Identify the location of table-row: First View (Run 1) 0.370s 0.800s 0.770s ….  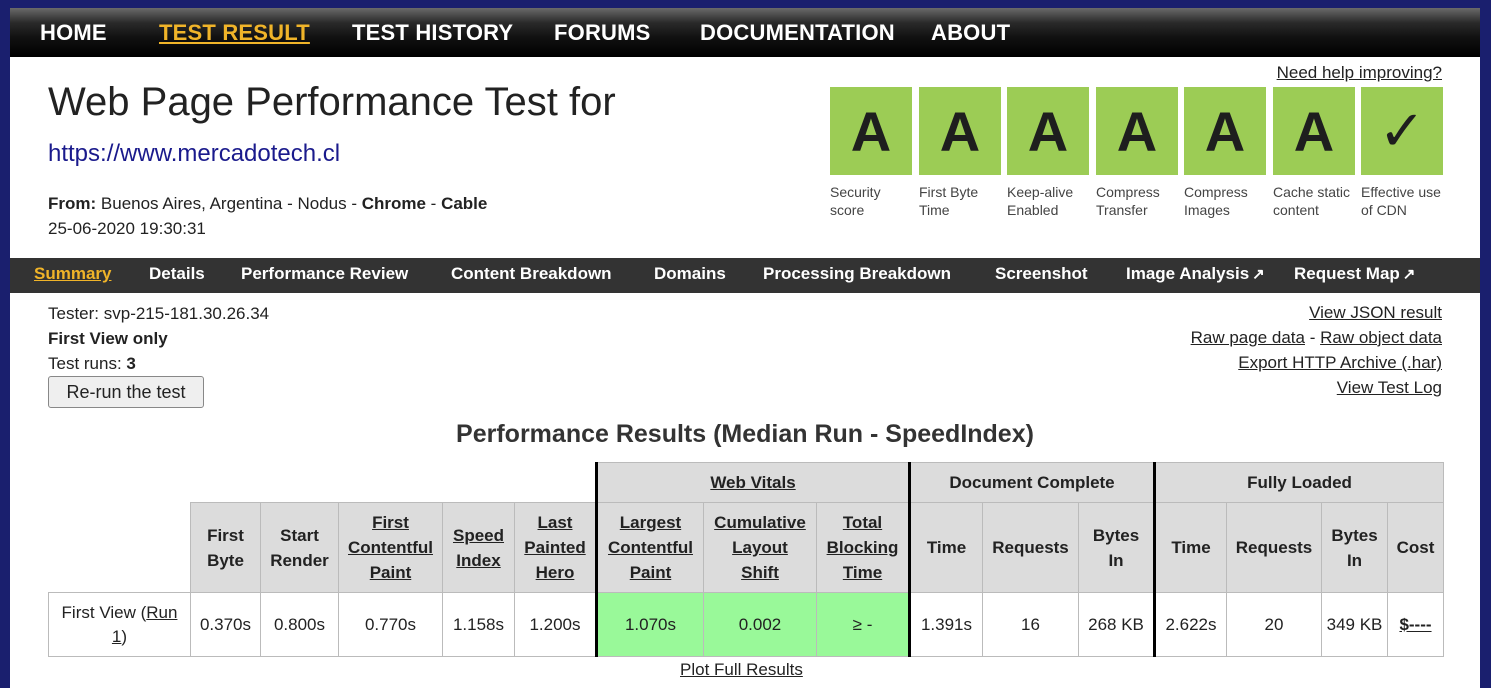
(746, 624).